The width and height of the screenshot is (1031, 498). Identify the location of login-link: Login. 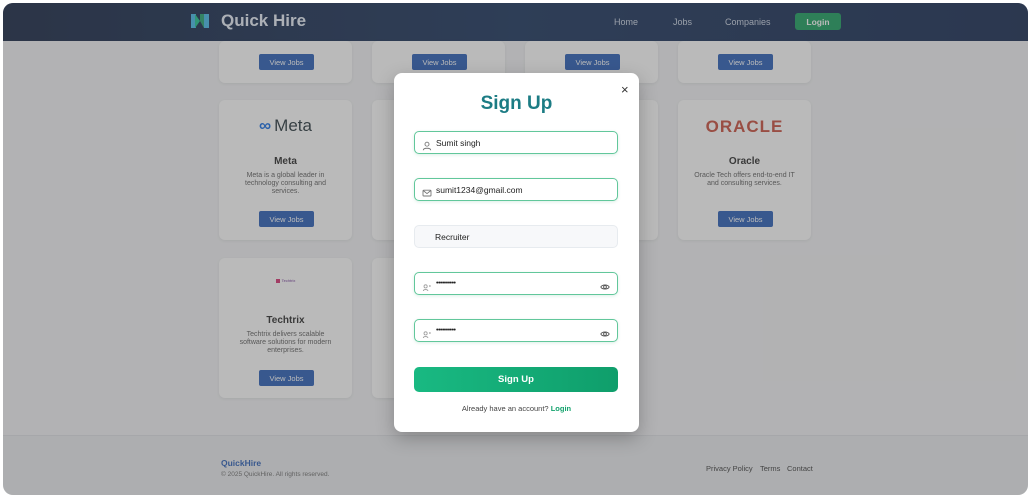
(561, 408).